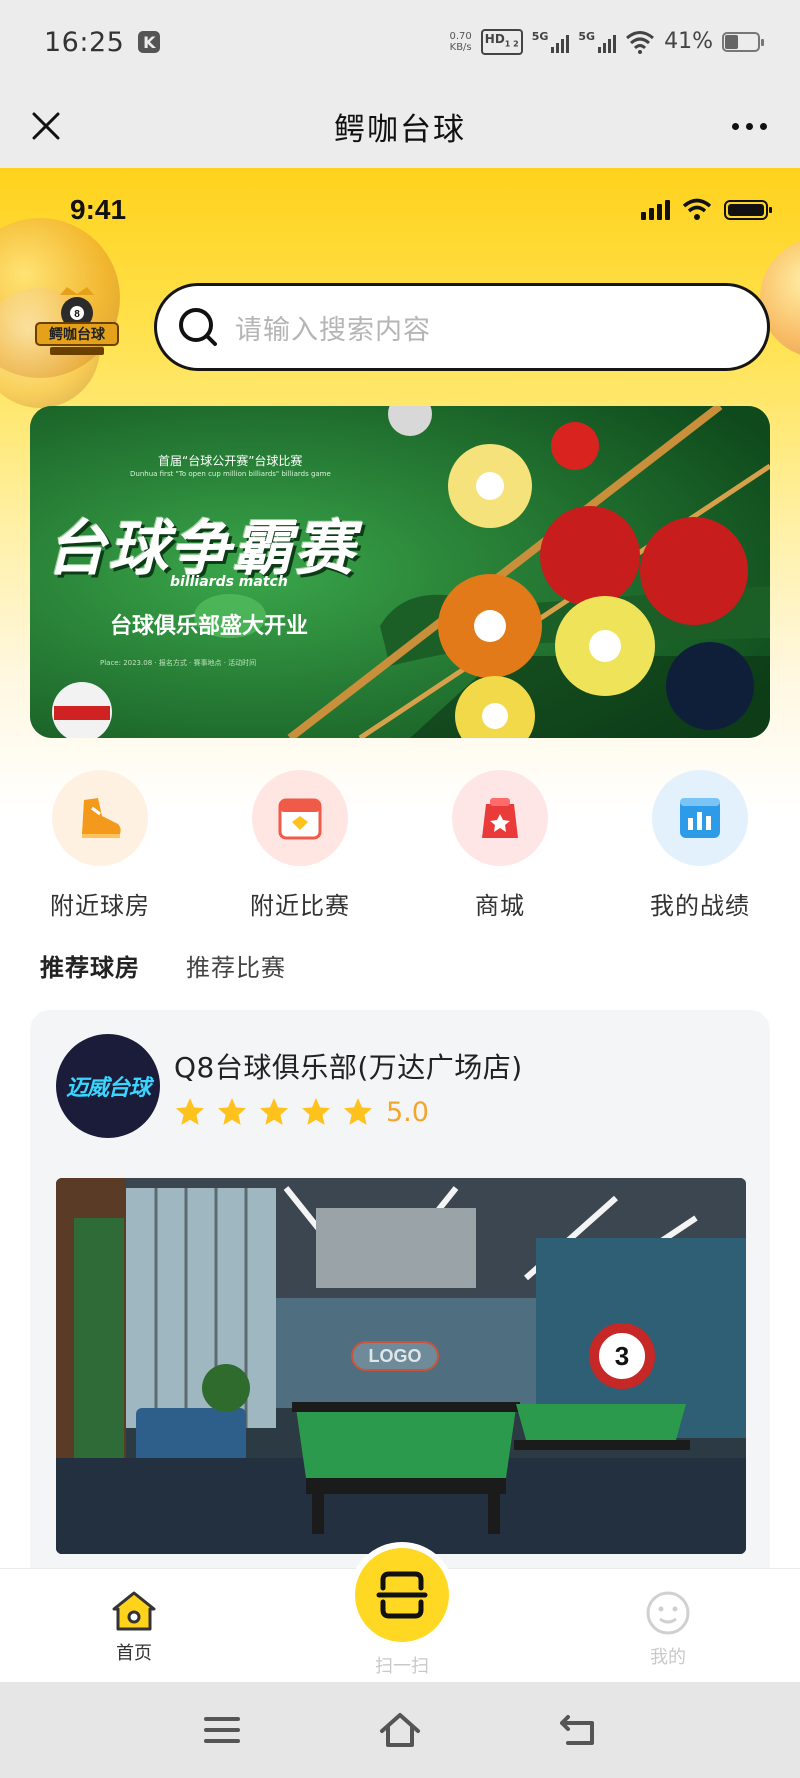 The width and height of the screenshot is (800, 1778). What do you see at coordinates (161, 976) in the screenshot?
I see `recommend-tabs: 推荐球房 推荐比赛` at bounding box center [161, 976].